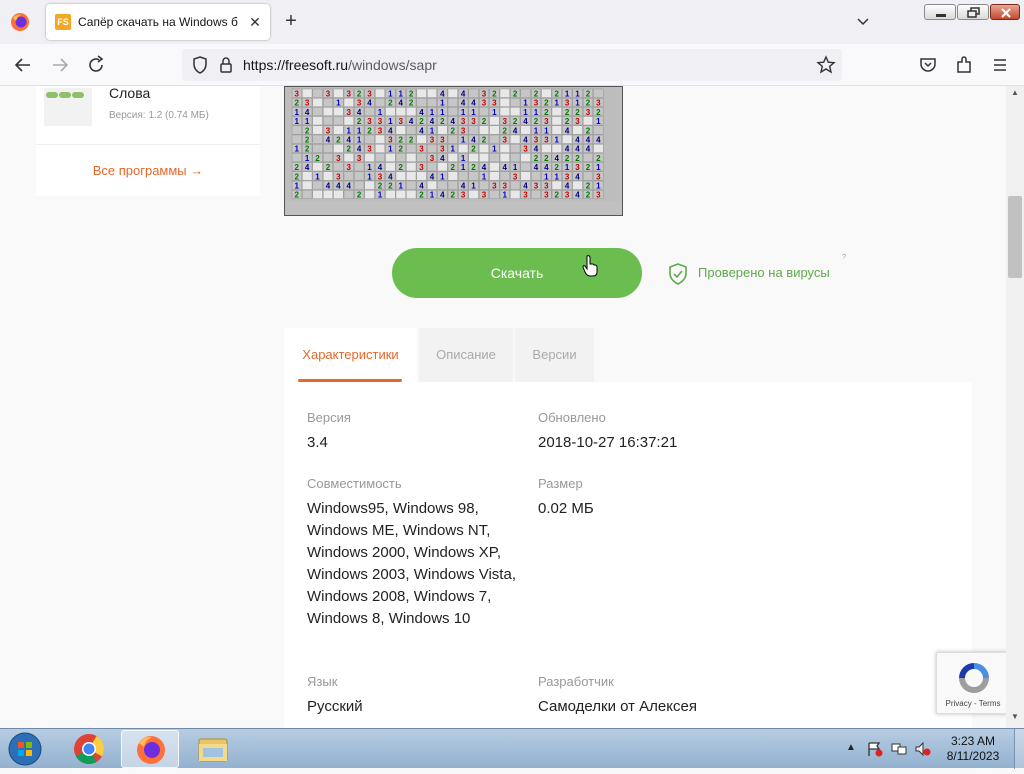  What do you see at coordinates (863, 22) in the screenshot?
I see `list-all-tabs-icon` at bounding box center [863, 22].